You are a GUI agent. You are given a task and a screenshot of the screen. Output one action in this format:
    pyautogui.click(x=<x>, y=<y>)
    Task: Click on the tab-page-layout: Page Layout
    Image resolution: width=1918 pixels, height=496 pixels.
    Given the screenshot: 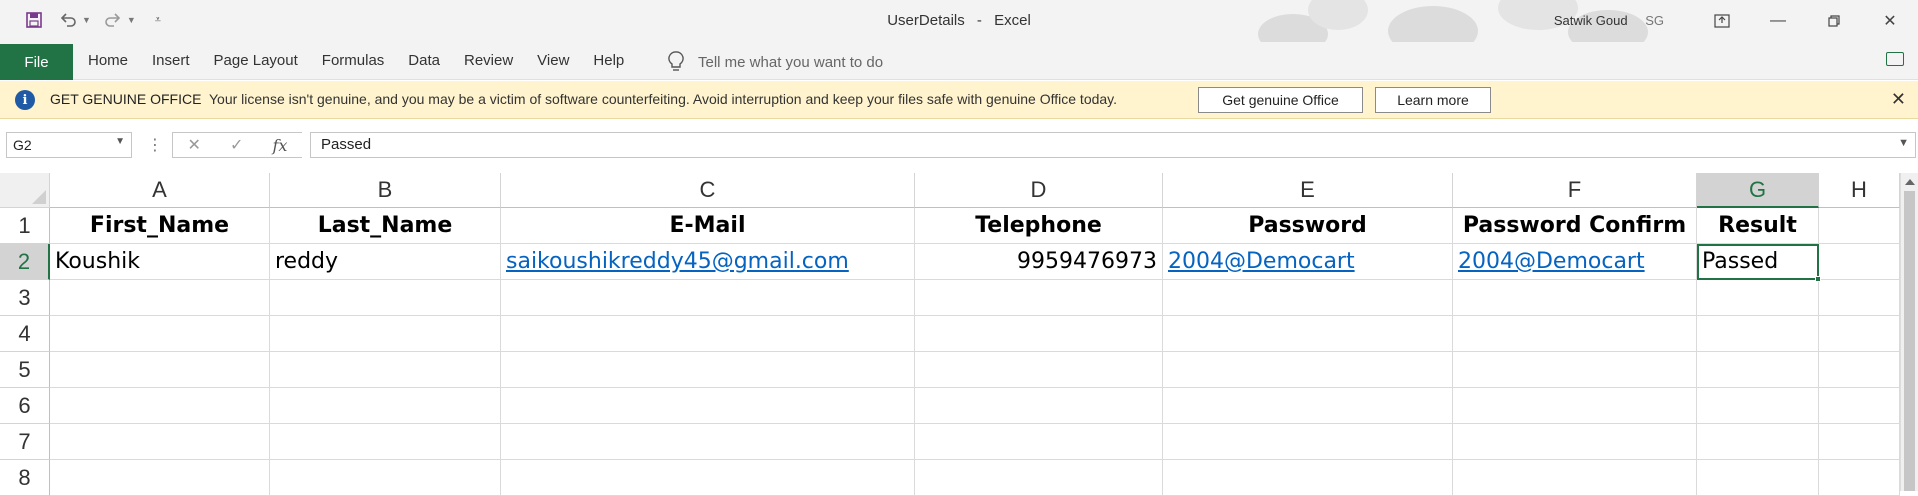 What is the action you would take?
    pyautogui.click(x=256, y=60)
    